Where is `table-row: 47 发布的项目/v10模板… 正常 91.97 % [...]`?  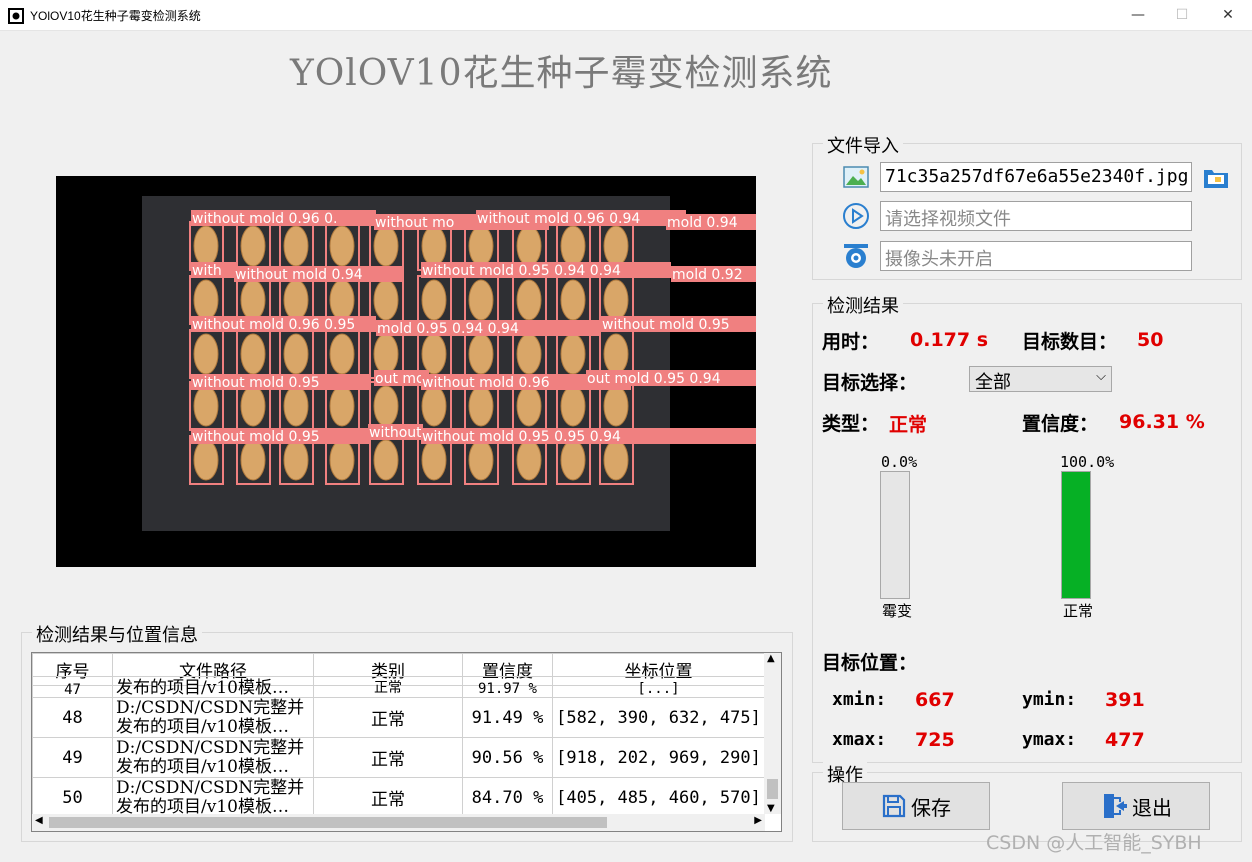 table-row: 47 发布的项目/v10模板… 正常 91.97 % [...] is located at coordinates (398, 687).